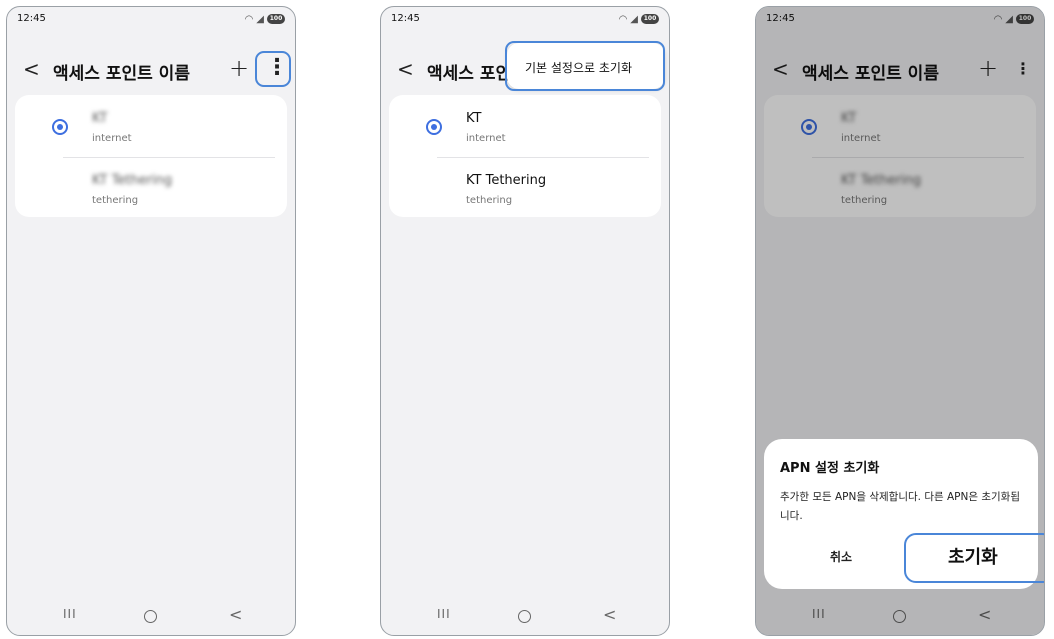 The width and height of the screenshot is (1054, 639). I want to click on highlight-reset-menu, so click(585, 66).